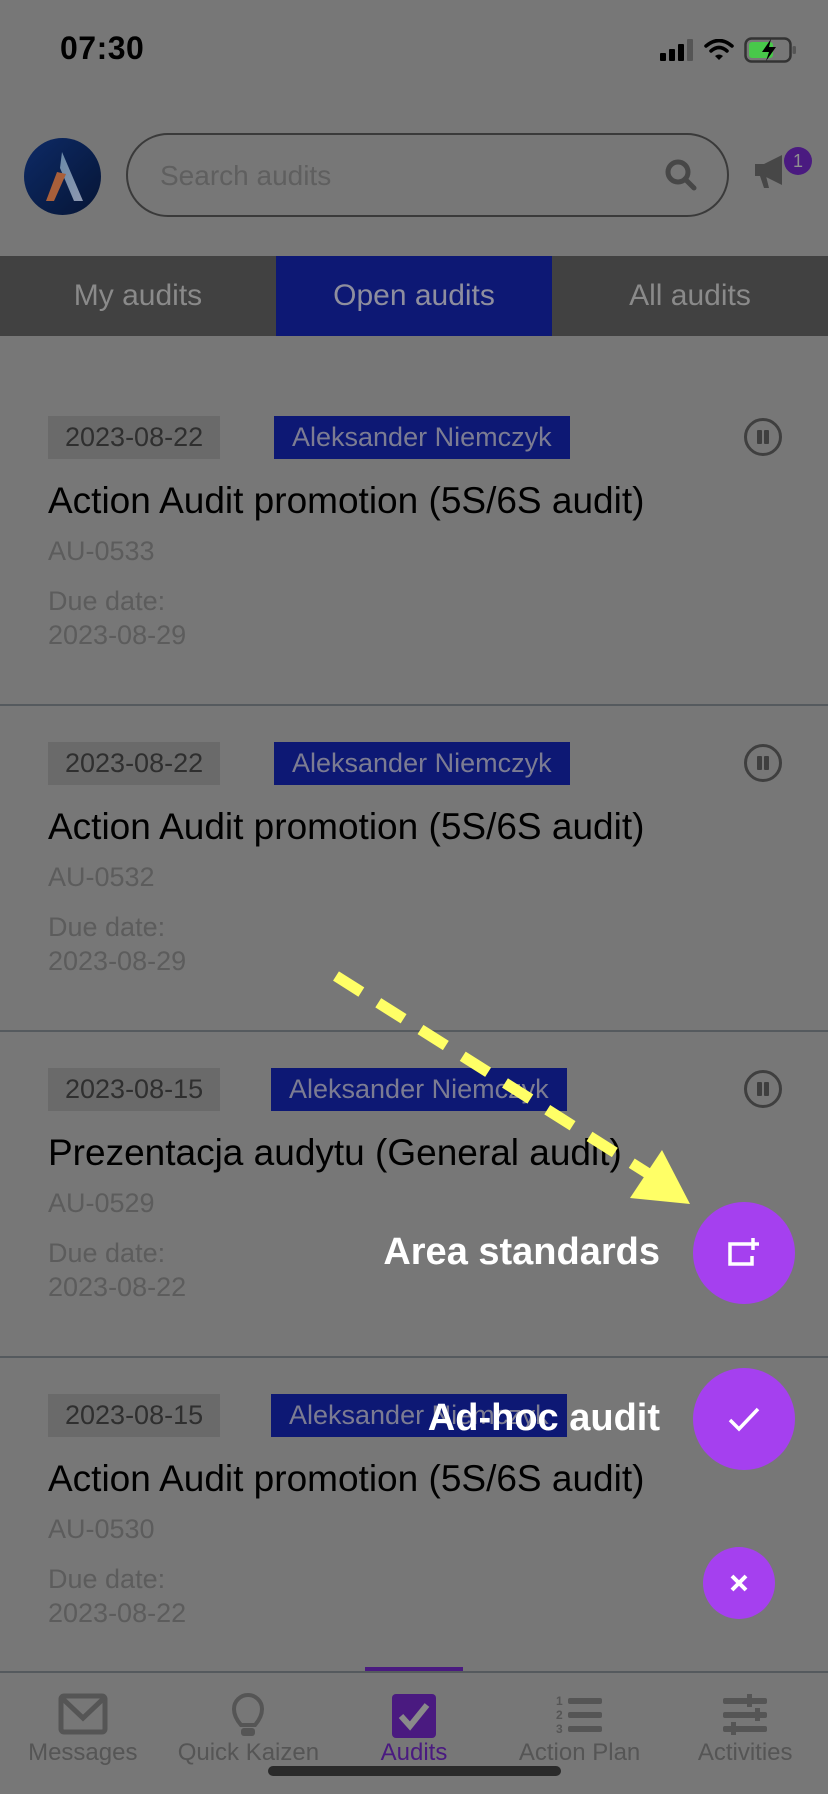 Image resolution: width=828 pixels, height=1794 pixels. Describe the element at coordinates (660, 1177) in the screenshot. I see `arrow-head` at that location.